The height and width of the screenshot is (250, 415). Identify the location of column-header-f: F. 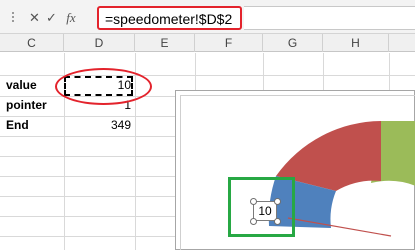
(229, 43).